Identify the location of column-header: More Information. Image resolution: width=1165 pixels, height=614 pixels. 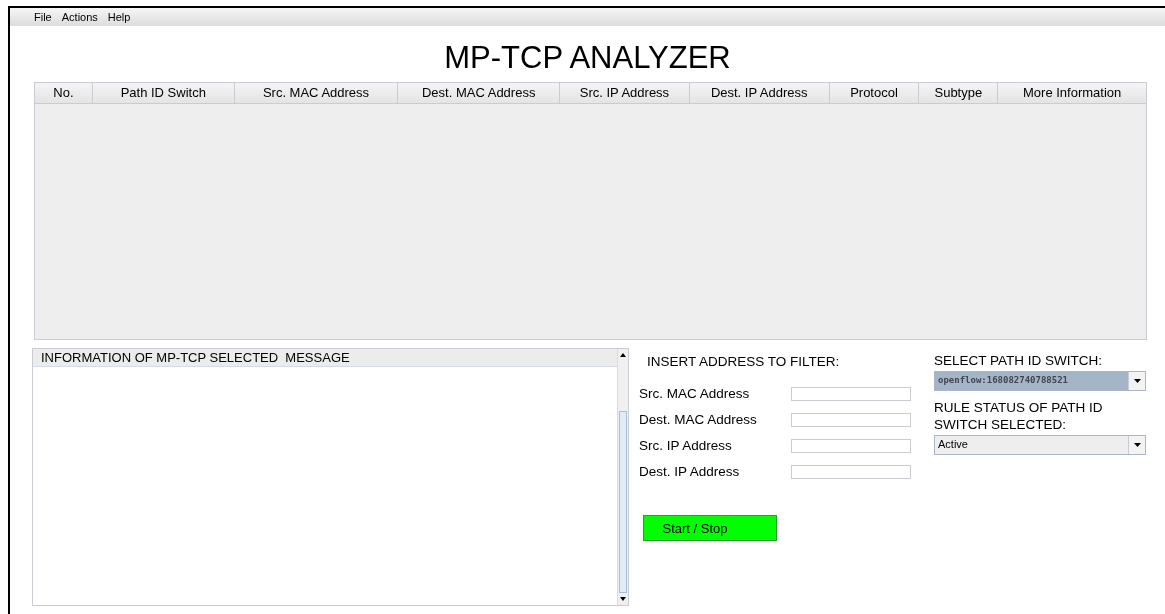
(1072, 93).